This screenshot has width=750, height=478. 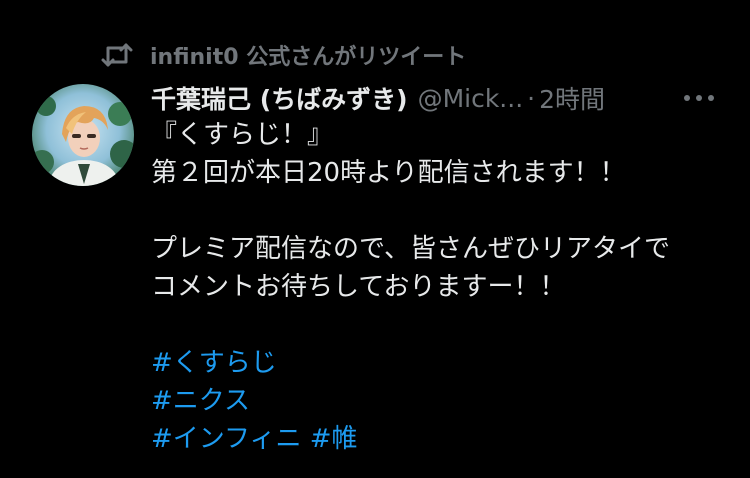 I want to click on avatar-image, so click(x=83, y=135).